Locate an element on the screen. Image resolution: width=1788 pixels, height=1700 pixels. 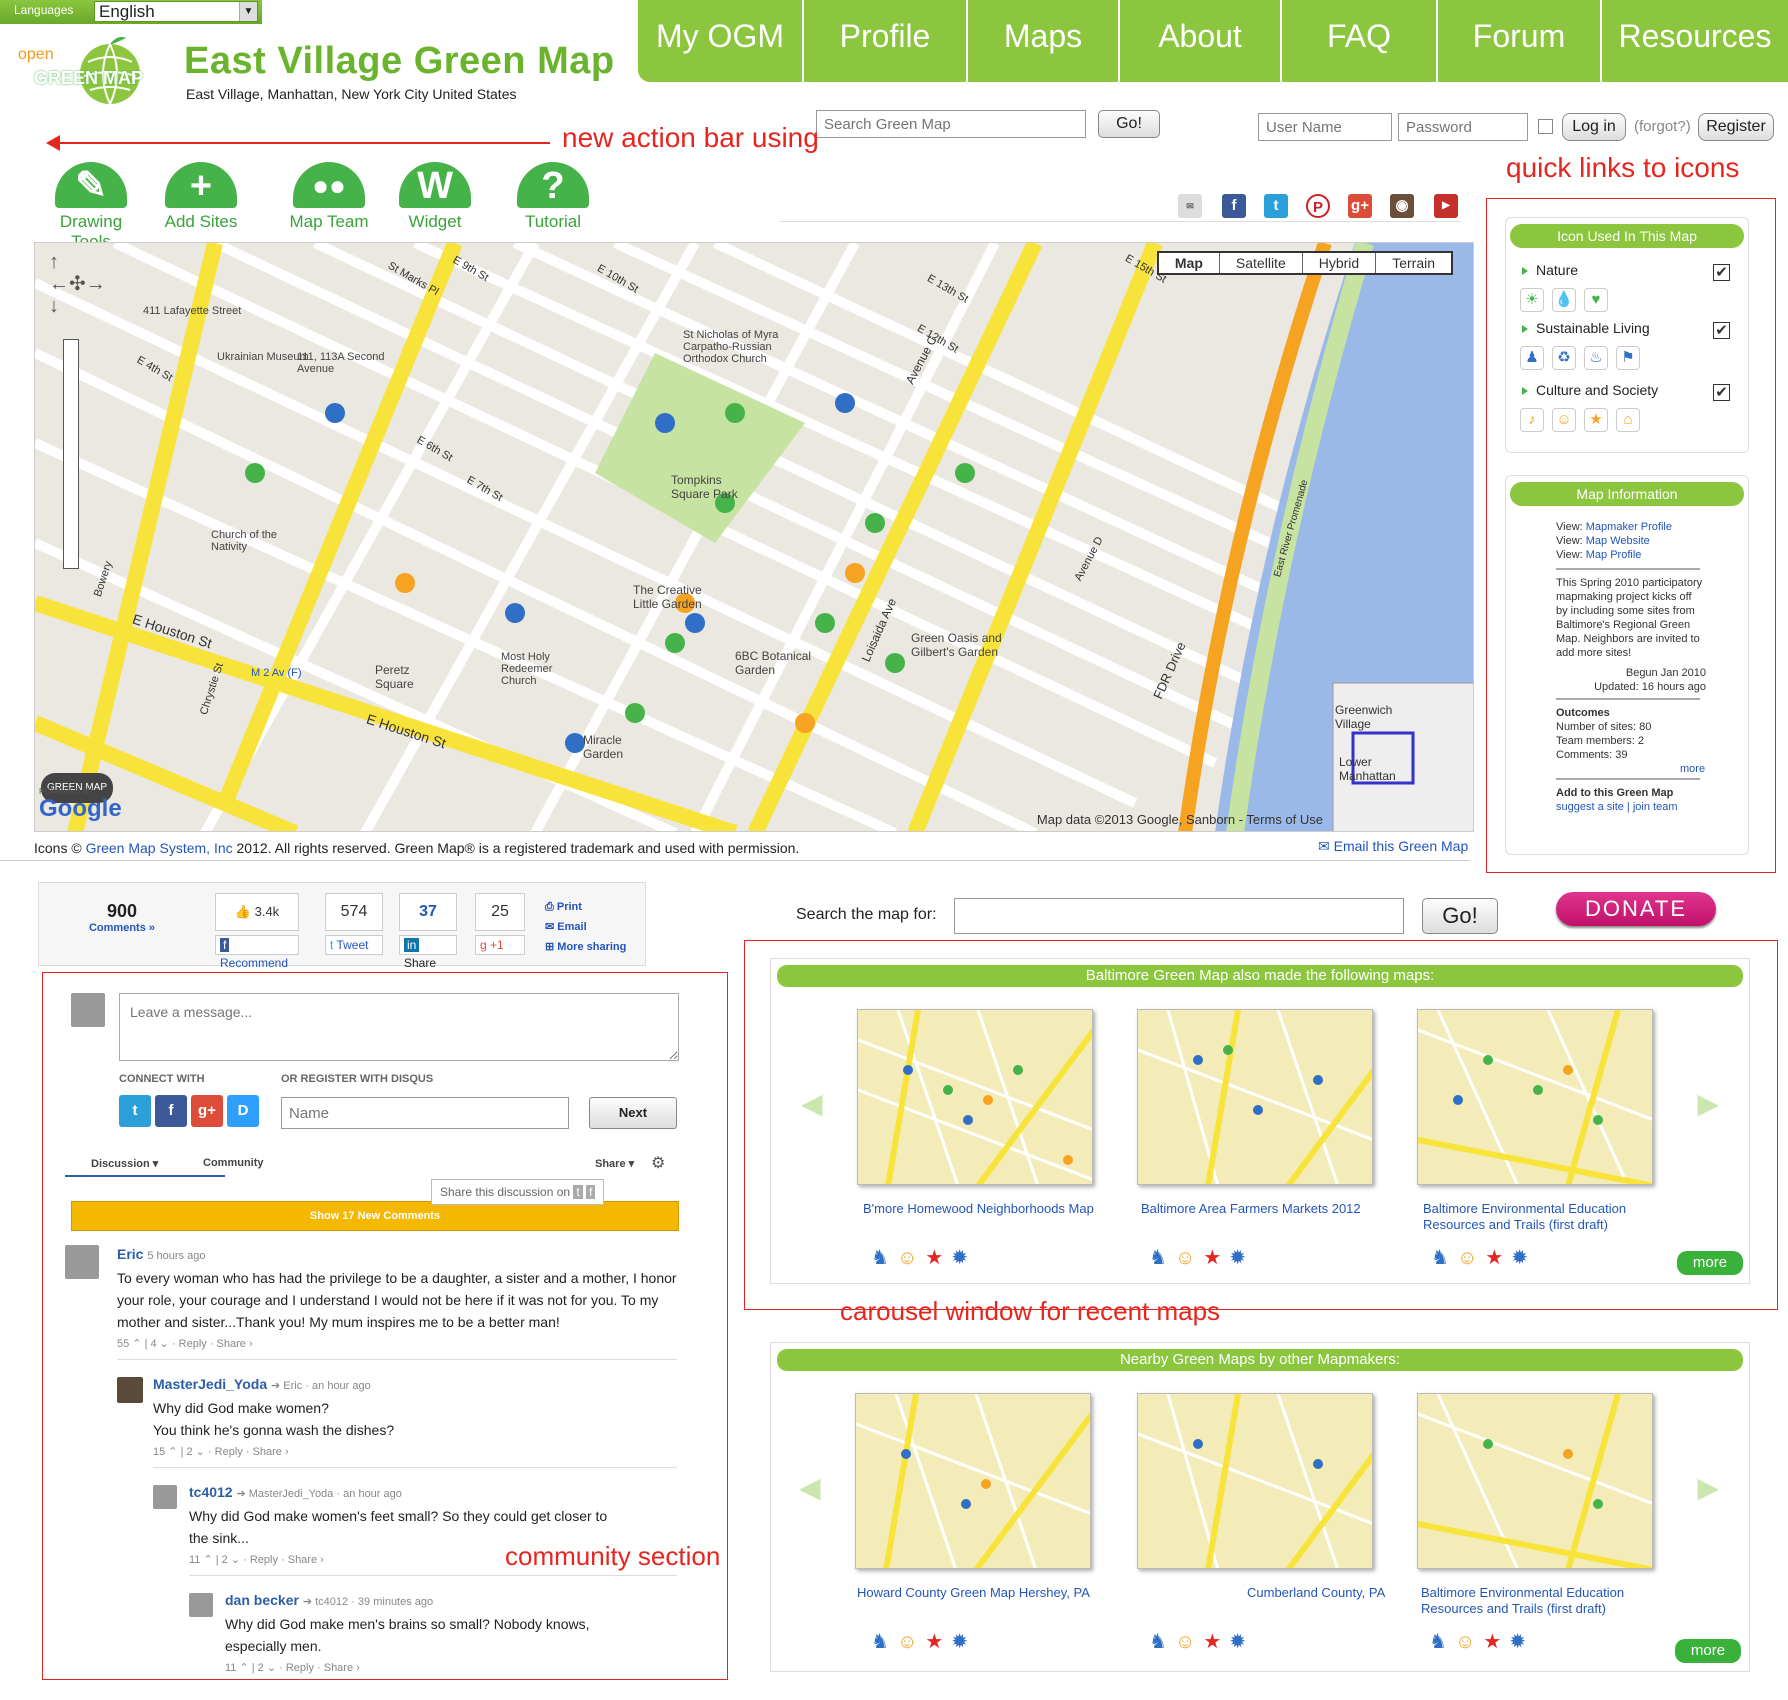
map-type-hybrid: Hybrid is located at coordinates (1340, 263).